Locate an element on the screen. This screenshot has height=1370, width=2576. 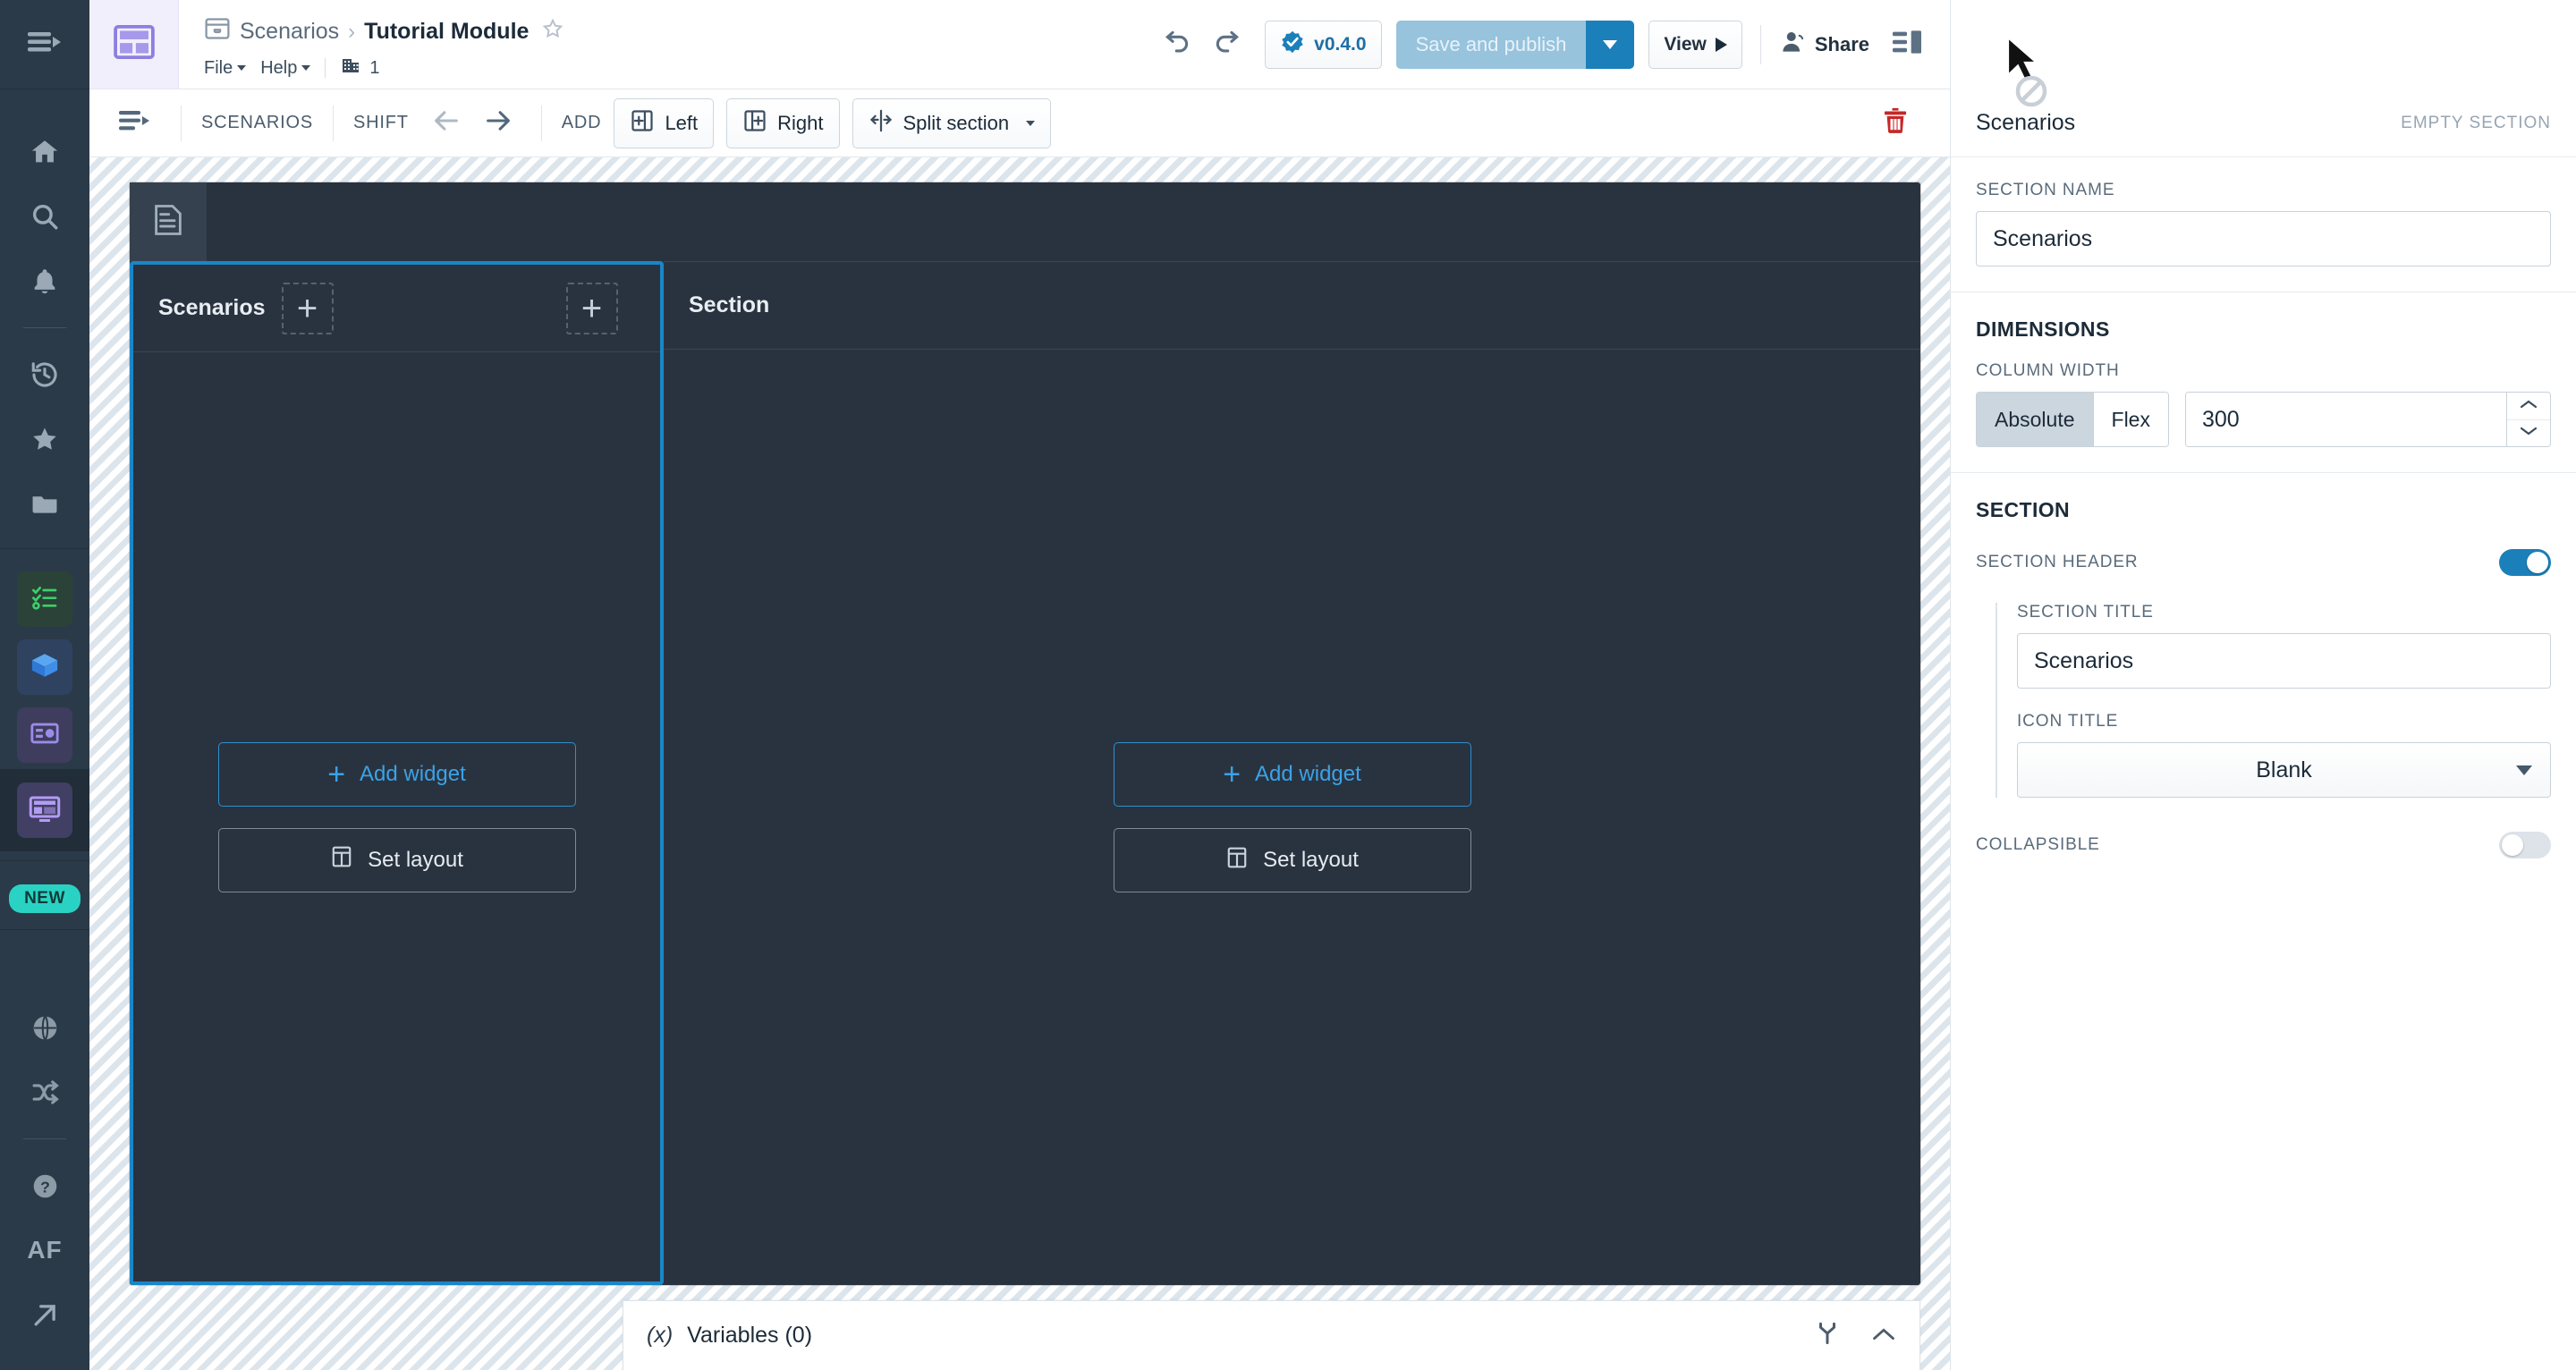
page-title: Tutorial Module is located at coordinates (447, 31).